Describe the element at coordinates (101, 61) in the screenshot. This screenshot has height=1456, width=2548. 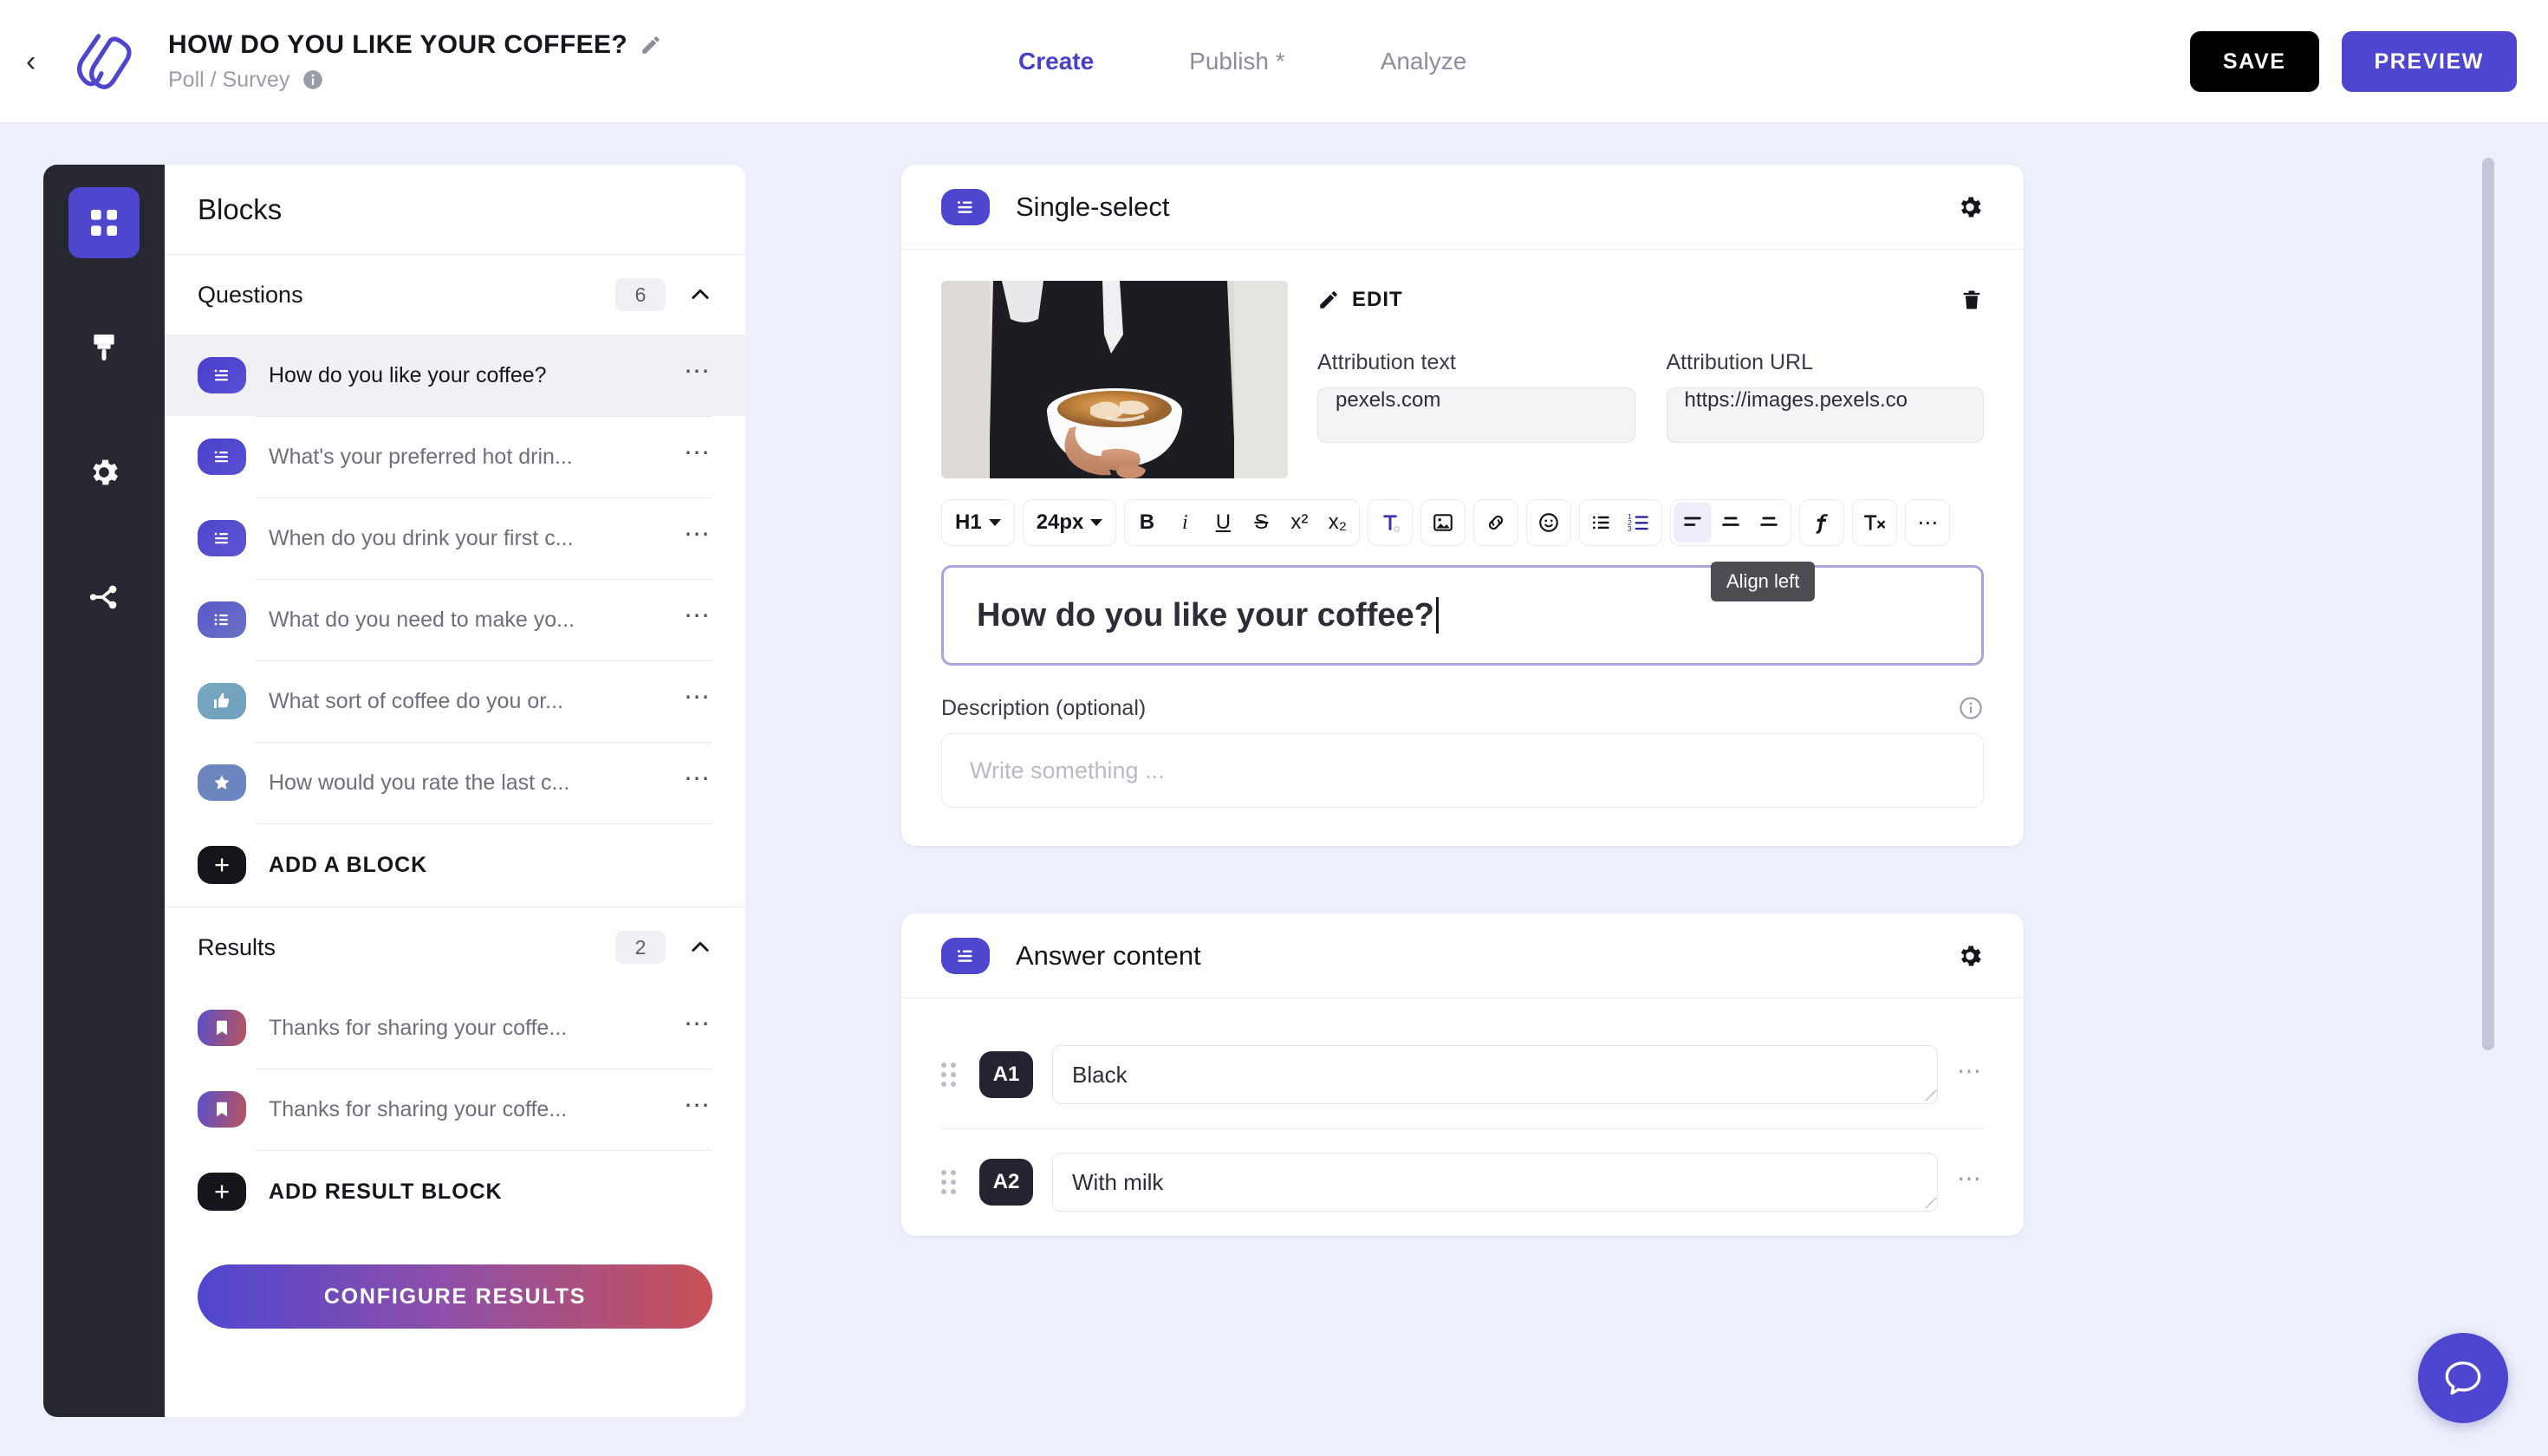
I see `brand-logo-icon` at that location.